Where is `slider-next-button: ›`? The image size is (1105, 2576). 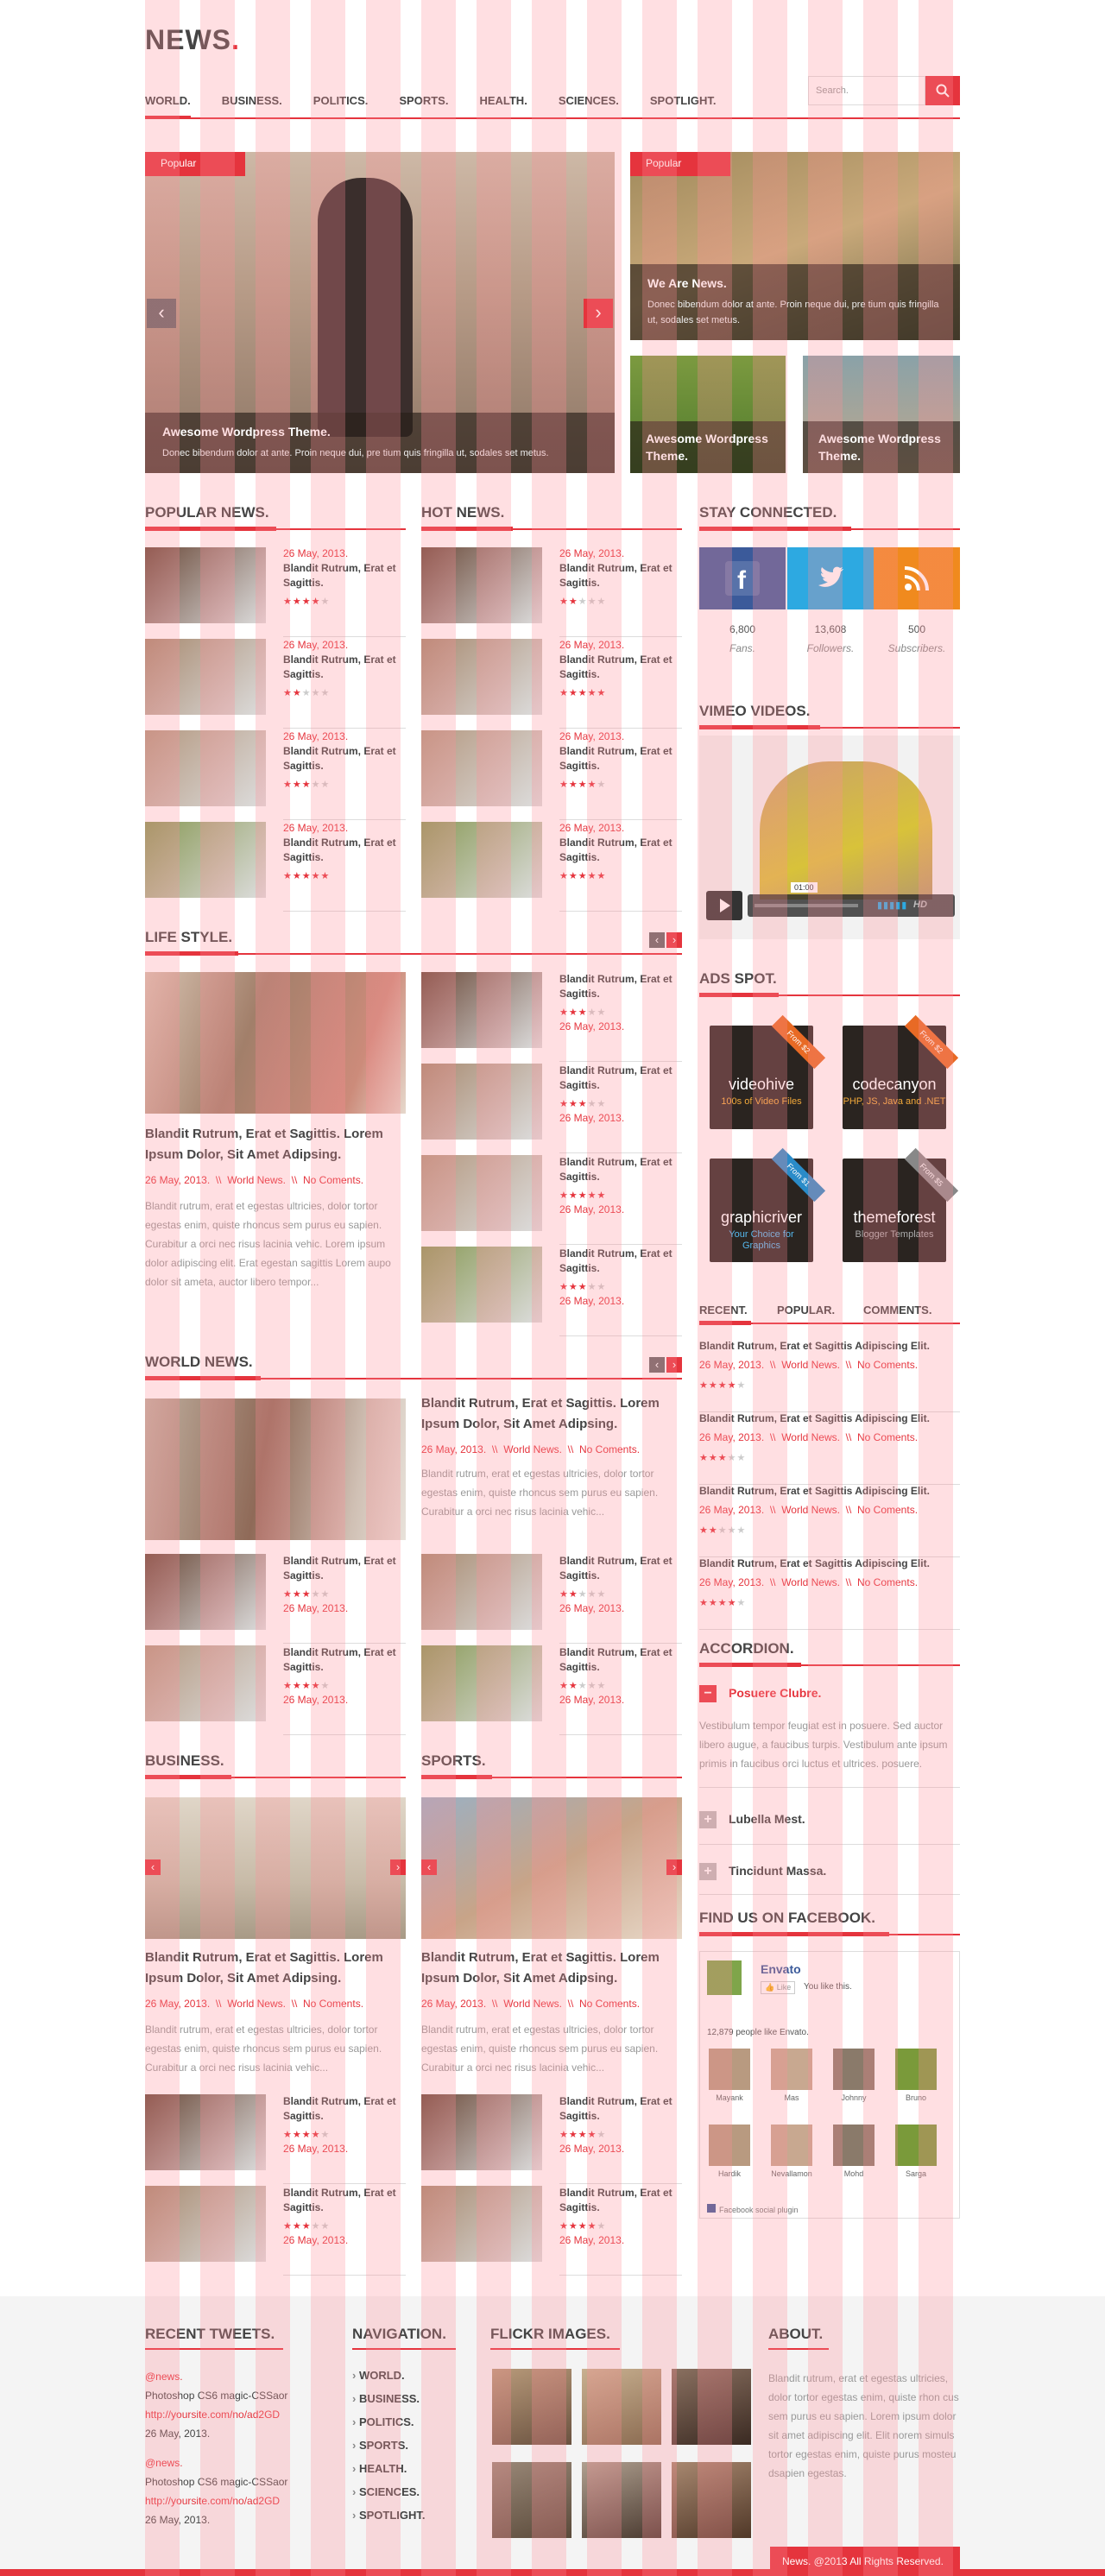 slider-next-button: › is located at coordinates (598, 313).